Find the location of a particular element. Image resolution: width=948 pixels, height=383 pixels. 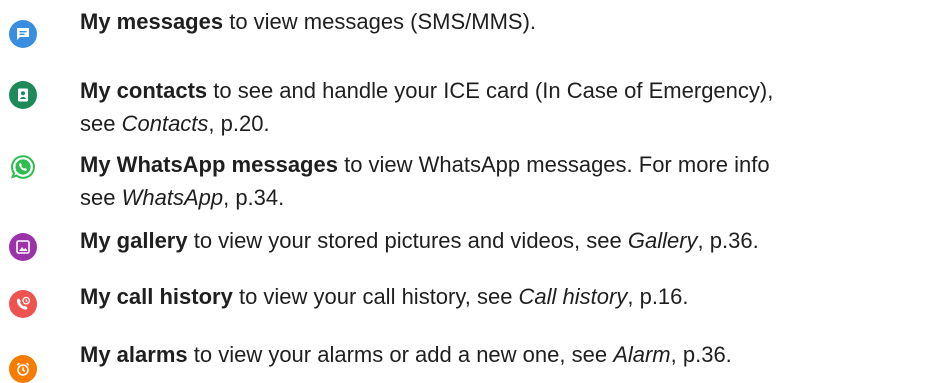

item-reference: WhatsApp is located at coordinates (172, 197).